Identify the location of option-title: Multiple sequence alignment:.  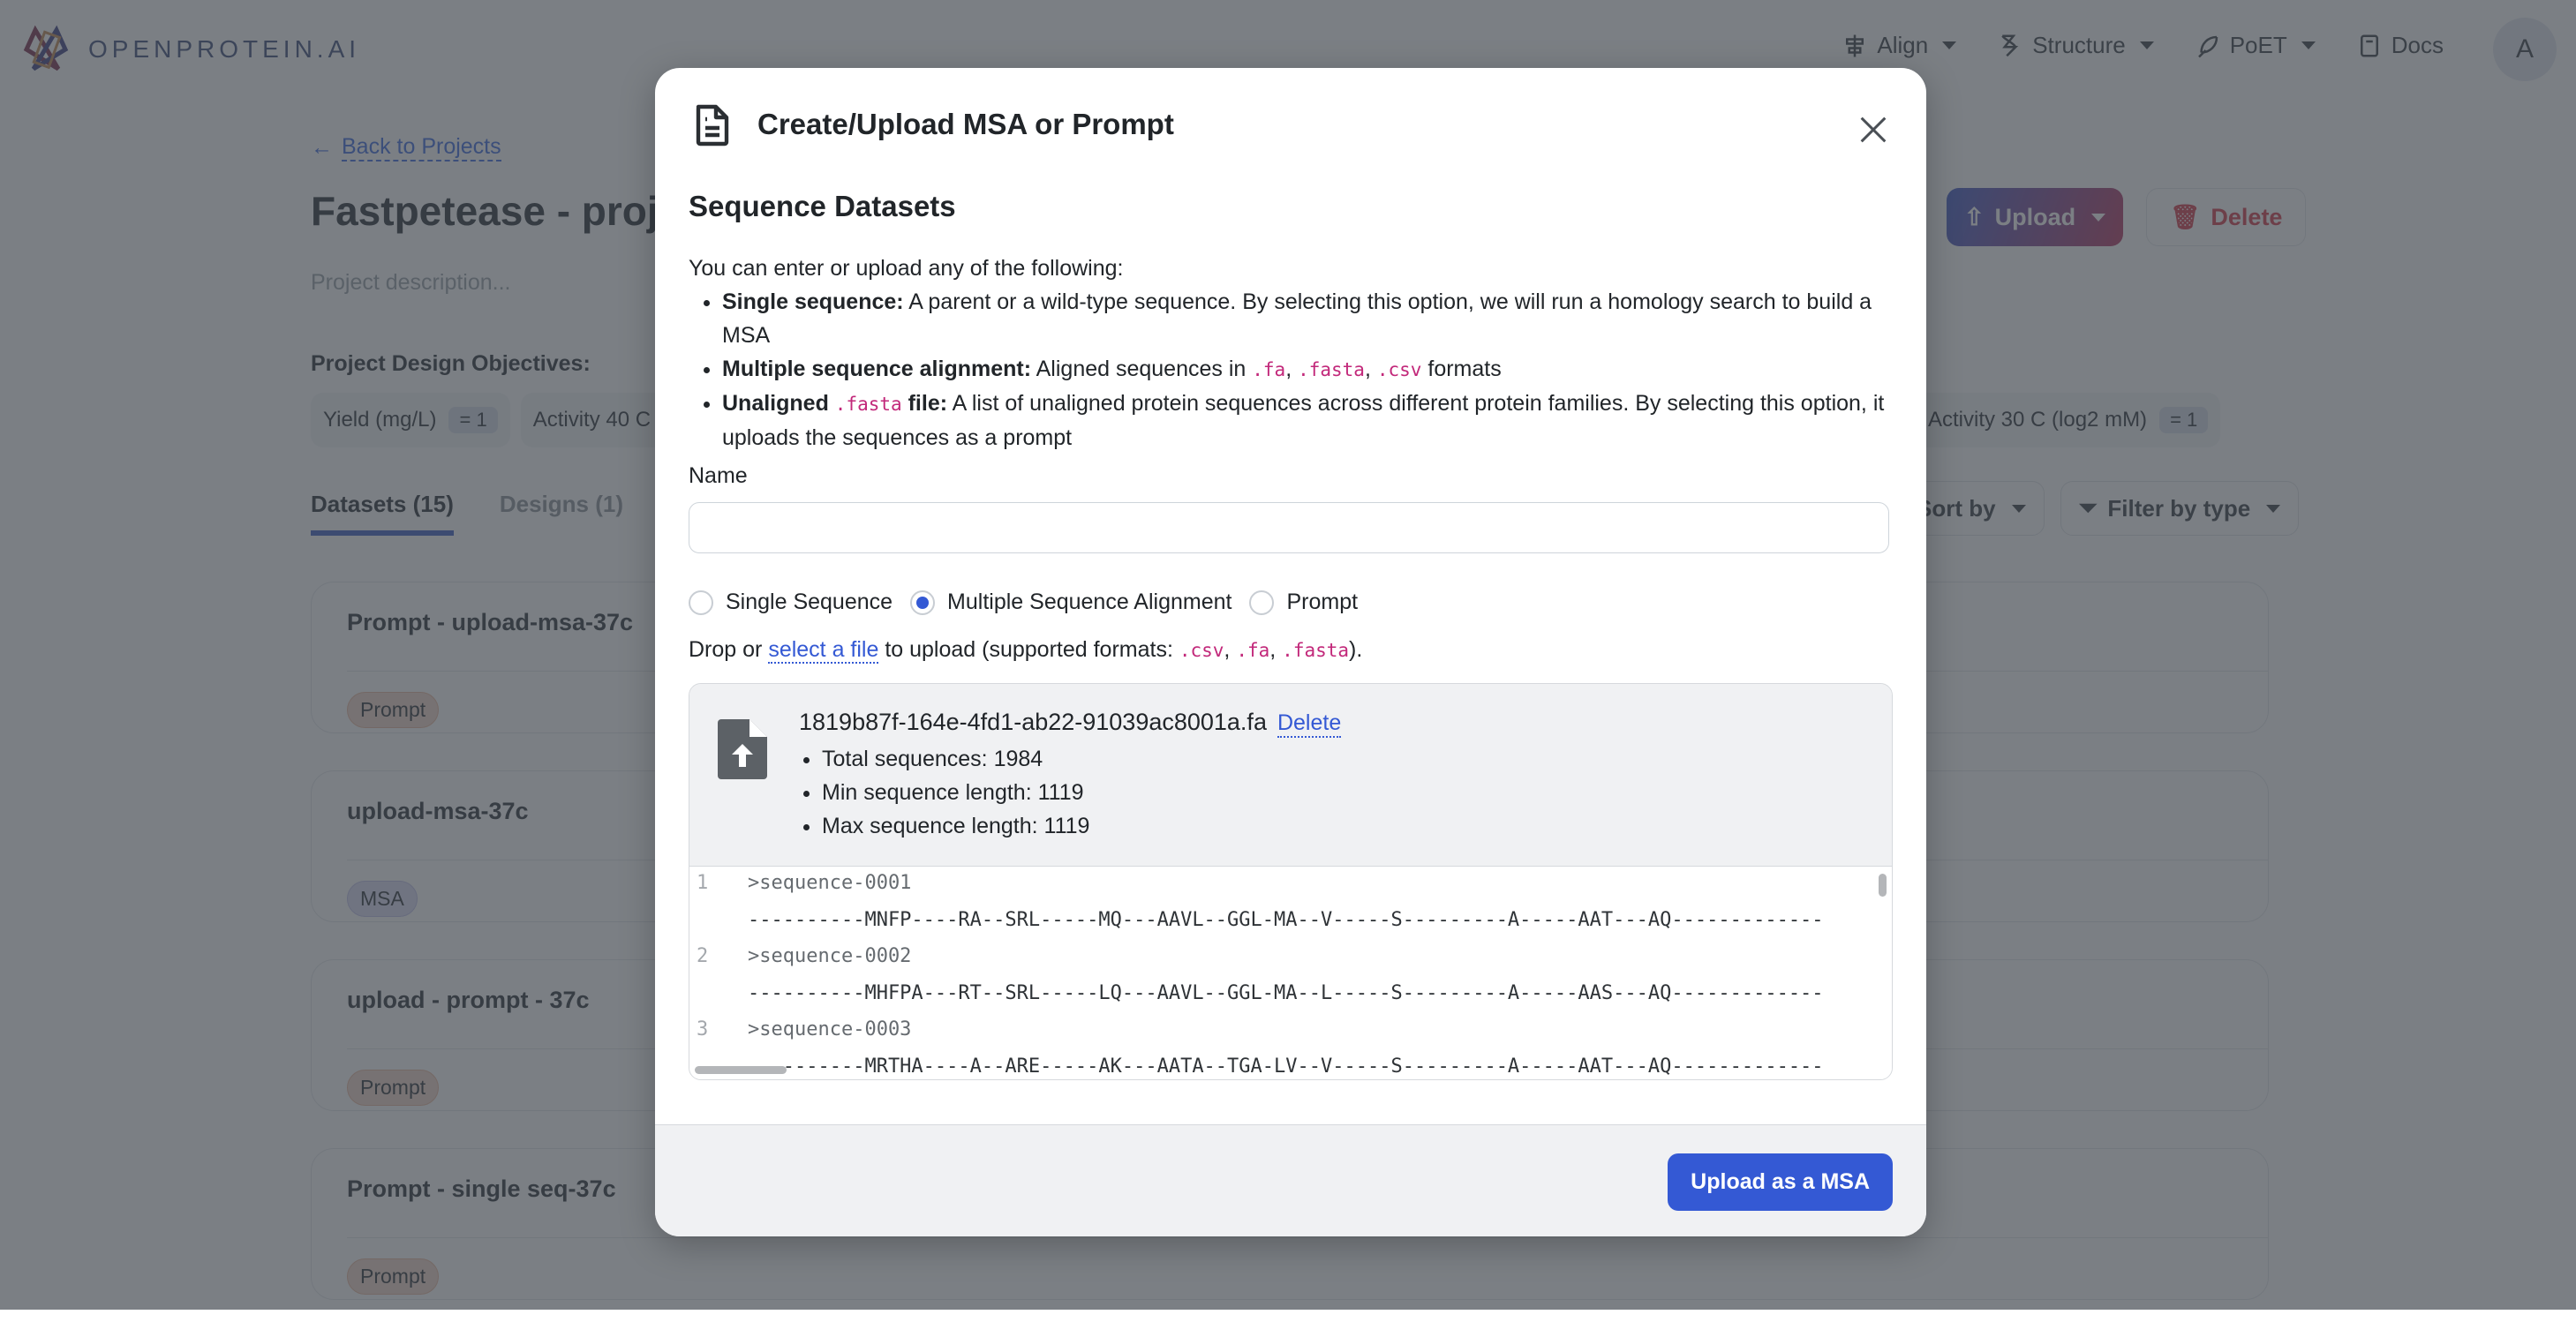
(877, 369).